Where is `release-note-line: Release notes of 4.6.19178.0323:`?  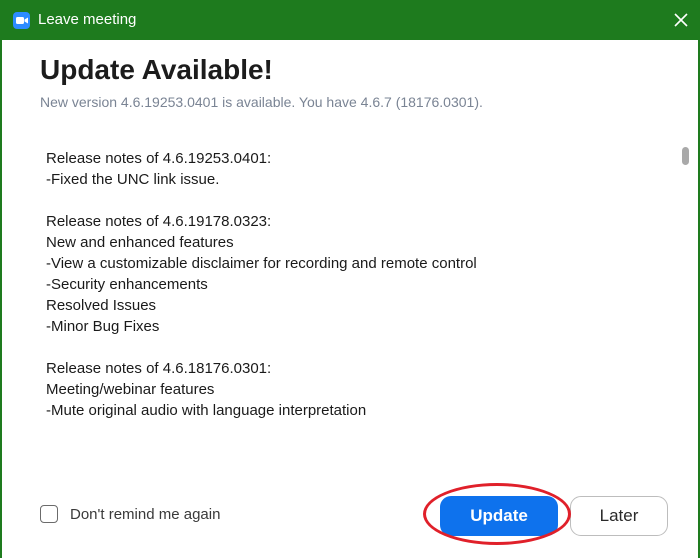
release-note-line: Release notes of 4.6.19178.0323: is located at coordinates (159, 221).